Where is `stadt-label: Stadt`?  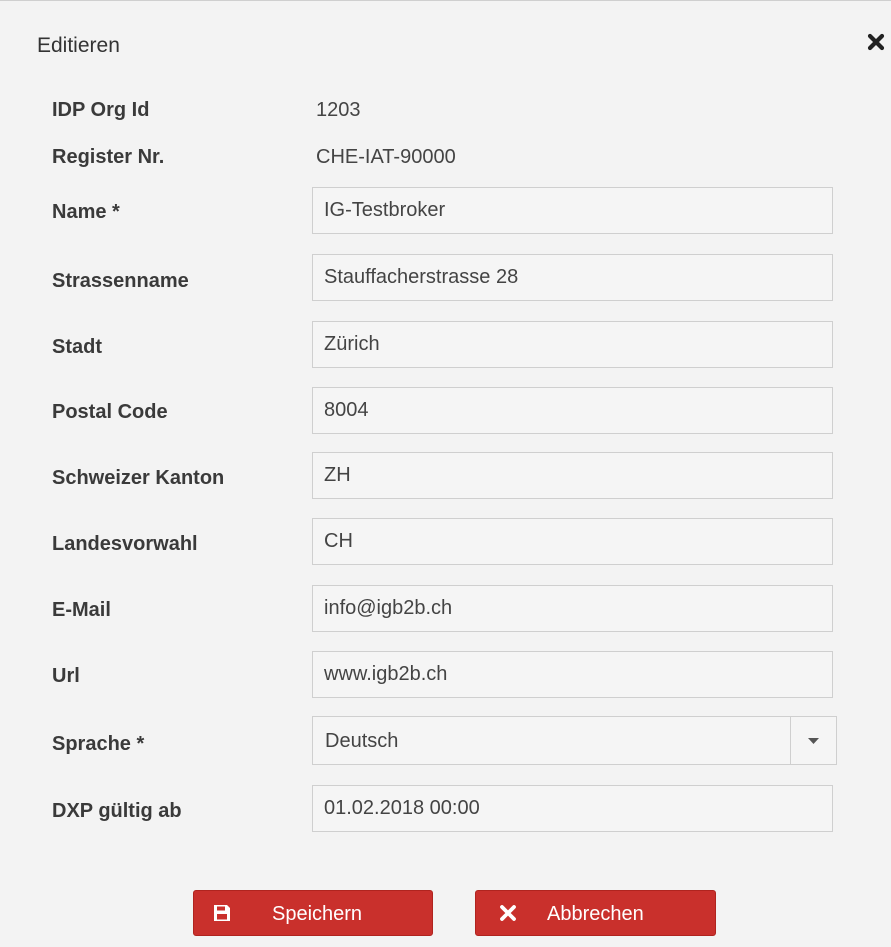
stadt-label: Stadt is located at coordinates (77, 347).